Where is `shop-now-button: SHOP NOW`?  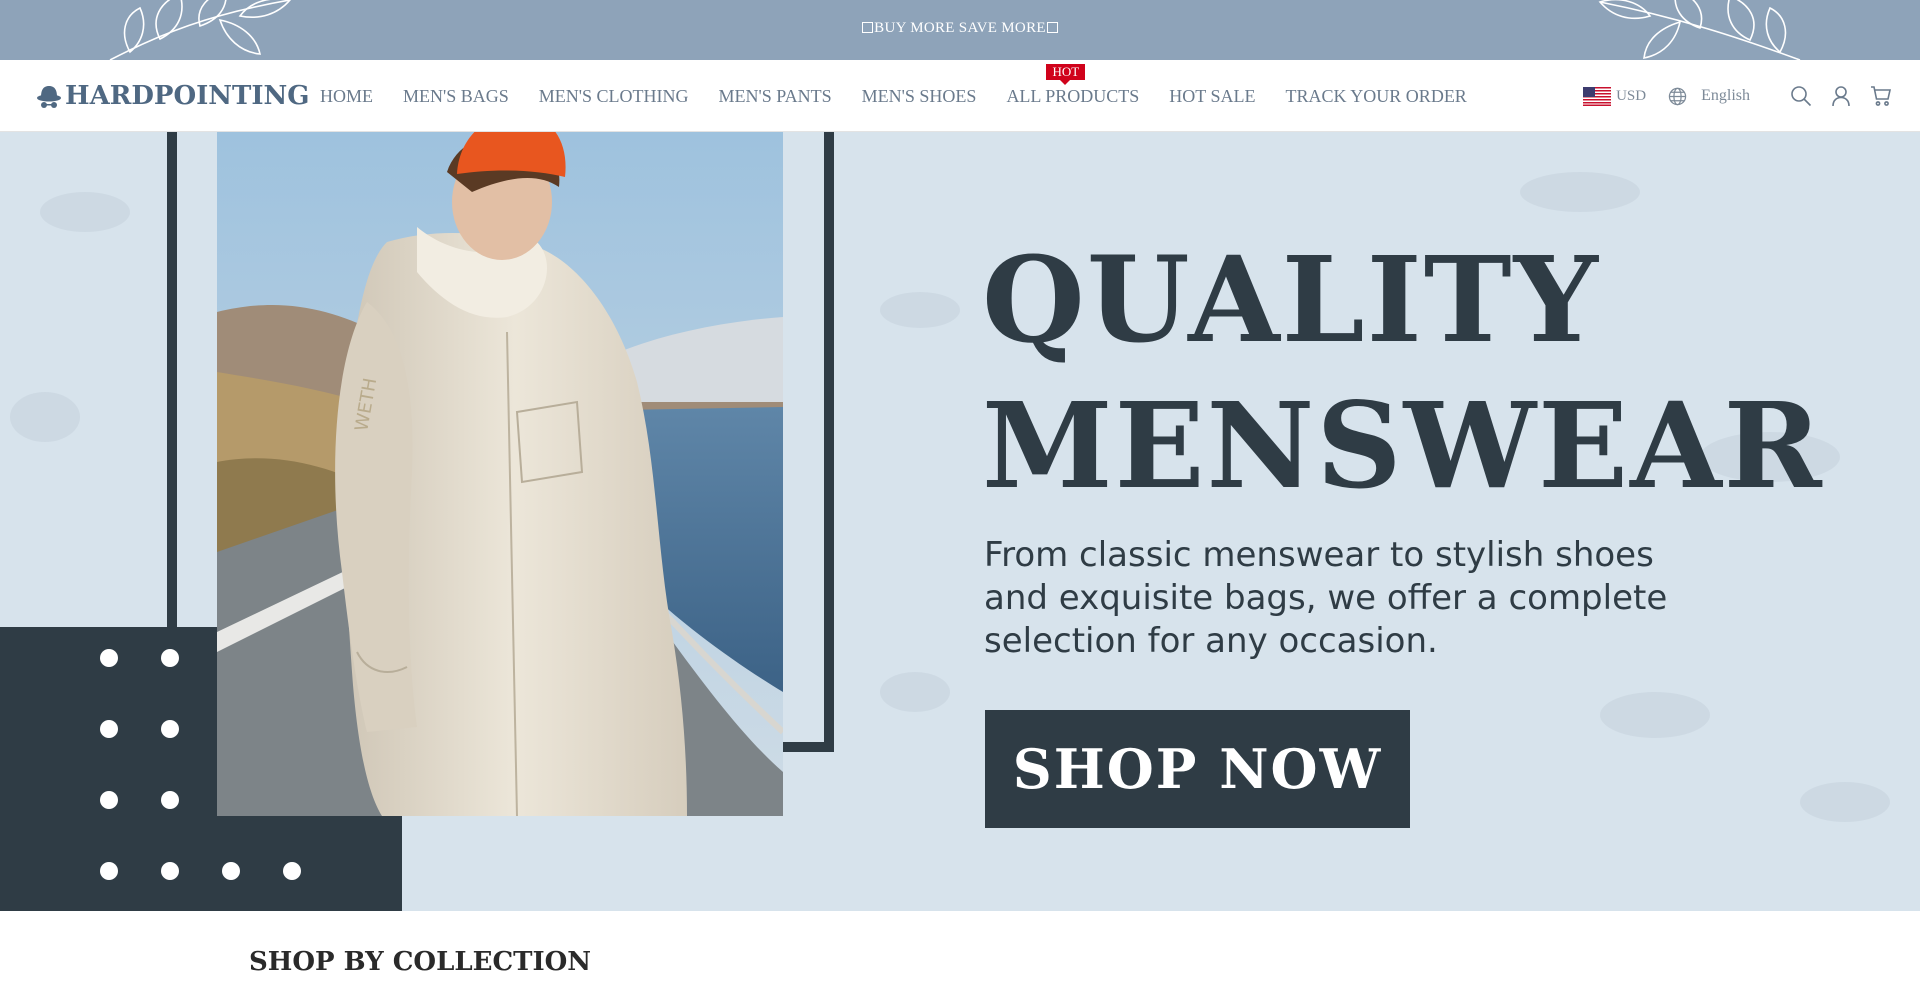
shop-now-button: SHOP NOW is located at coordinates (1197, 769).